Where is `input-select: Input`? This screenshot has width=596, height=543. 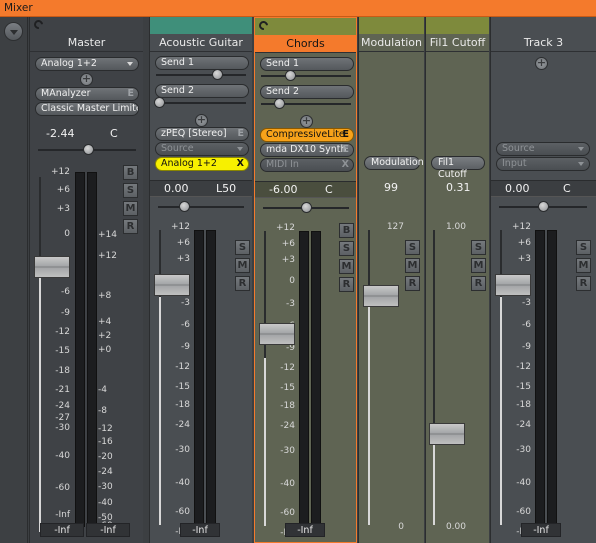 input-select: Input is located at coordinates (543, 164).